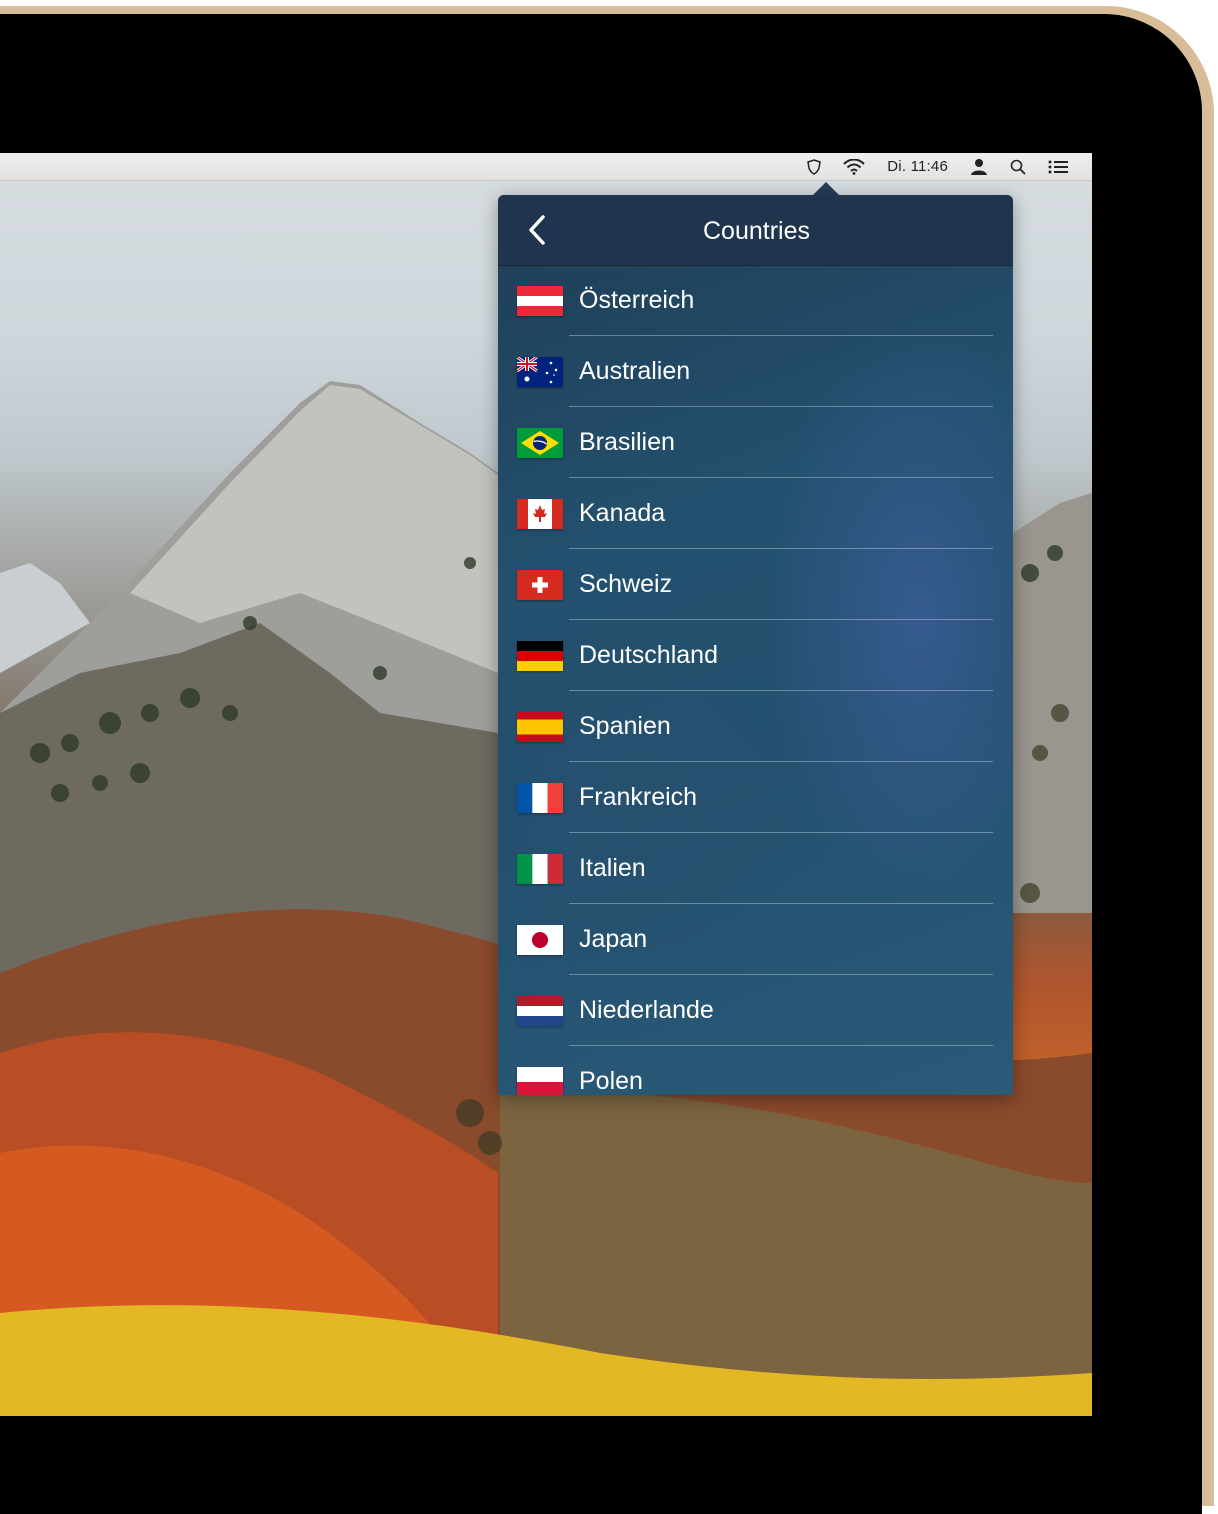 This screenshot has height=1514, width=1218. What do you see at coordinates (755, 584) in the screenshot?
I see `country-row-switzerland: Schweiz` at bounding box center [755, 584].